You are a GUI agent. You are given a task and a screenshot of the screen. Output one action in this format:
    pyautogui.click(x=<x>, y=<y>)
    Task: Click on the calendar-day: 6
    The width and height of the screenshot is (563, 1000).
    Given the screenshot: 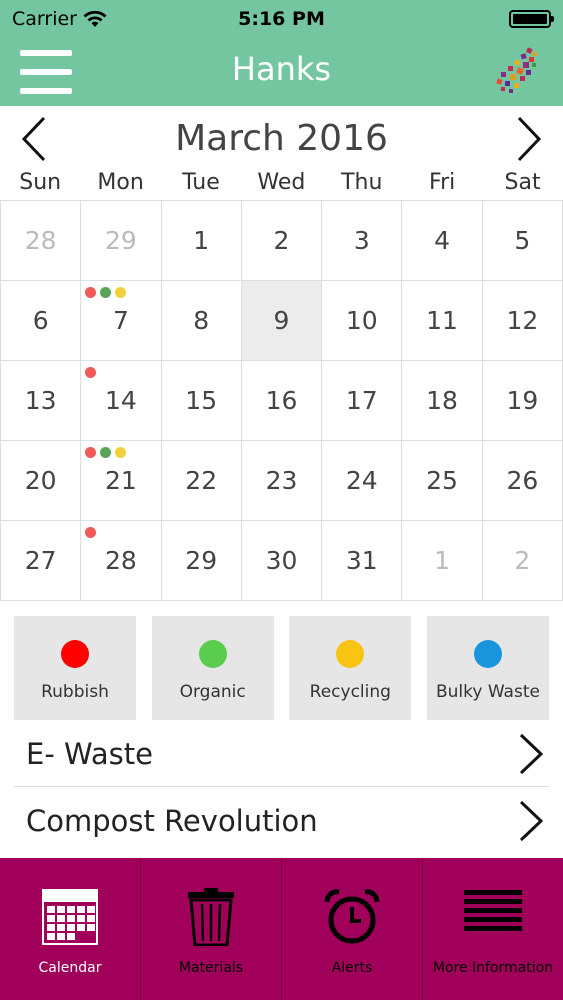 What is the action you would take?
    pyautogui.click(x=41, y=321)
    